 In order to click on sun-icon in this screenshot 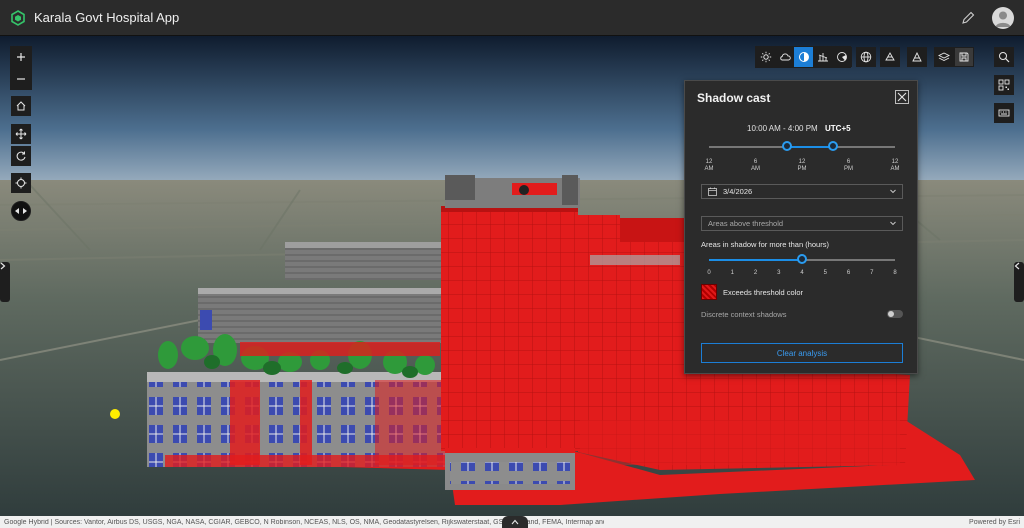, I will do `click(766, 57)`.